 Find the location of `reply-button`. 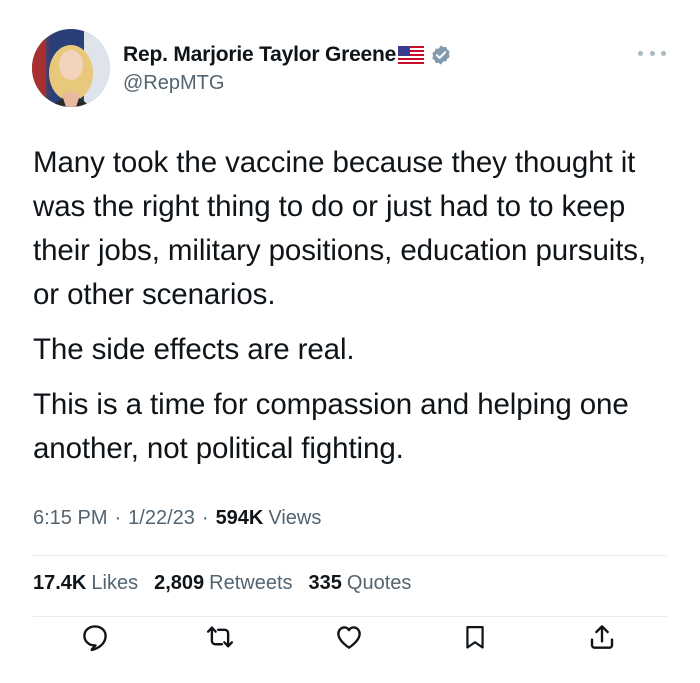

reply-button is located at coordinates (95, 637).